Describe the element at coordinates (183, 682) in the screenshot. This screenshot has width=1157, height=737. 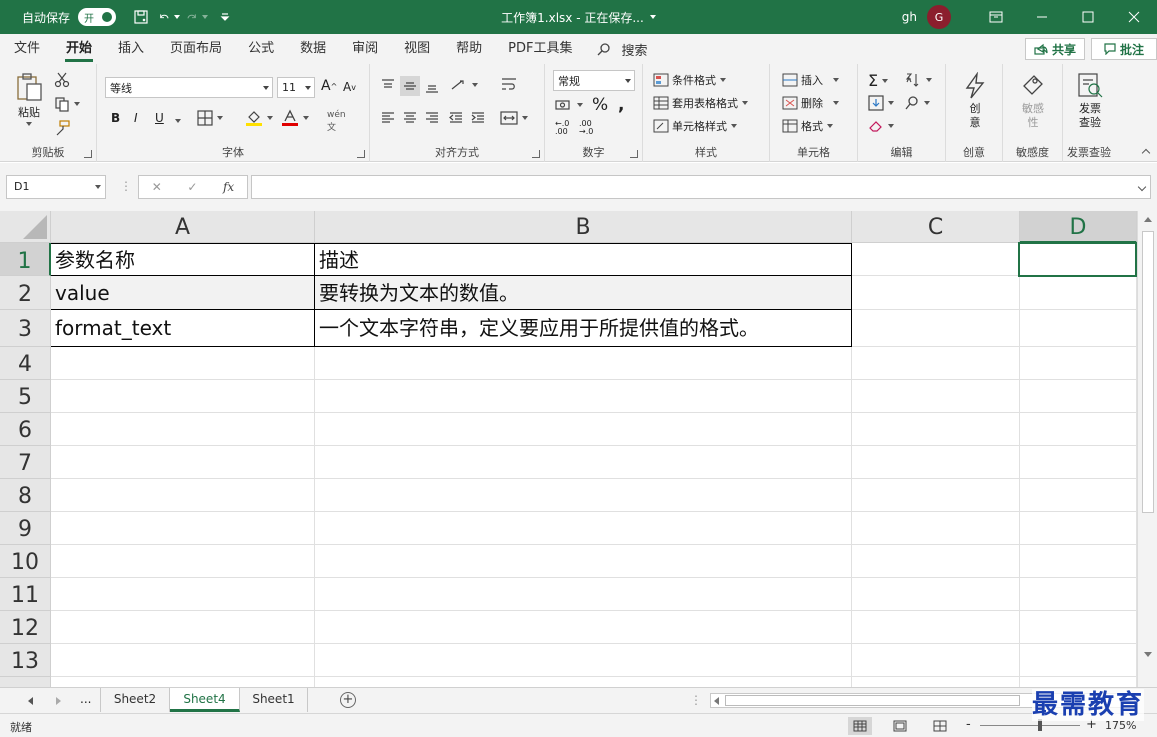
I see `cell-a14` at that location.